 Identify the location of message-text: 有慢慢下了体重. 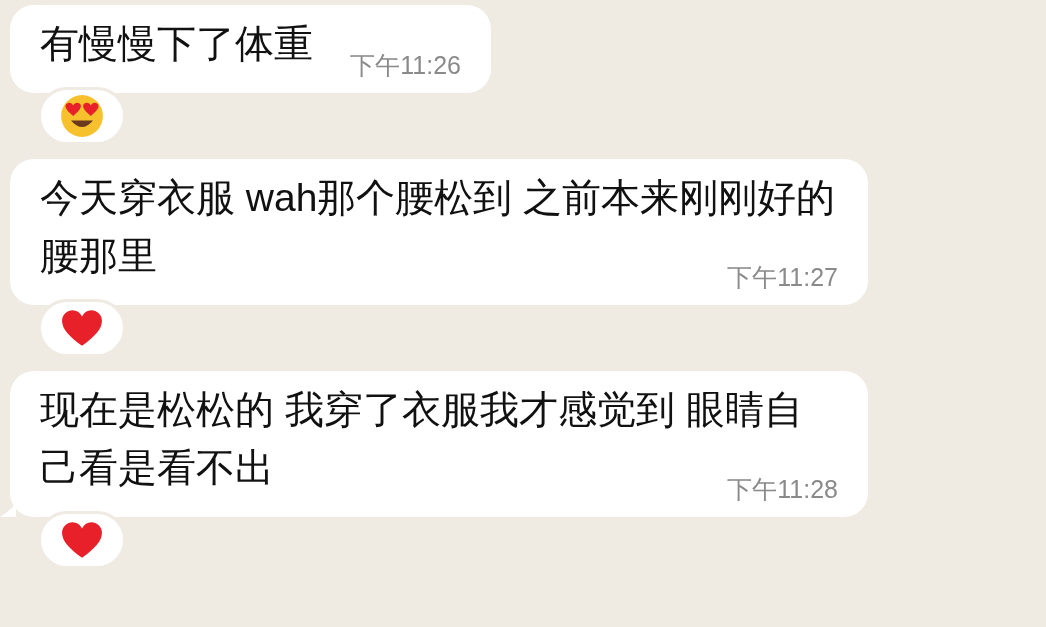
(176, 43).